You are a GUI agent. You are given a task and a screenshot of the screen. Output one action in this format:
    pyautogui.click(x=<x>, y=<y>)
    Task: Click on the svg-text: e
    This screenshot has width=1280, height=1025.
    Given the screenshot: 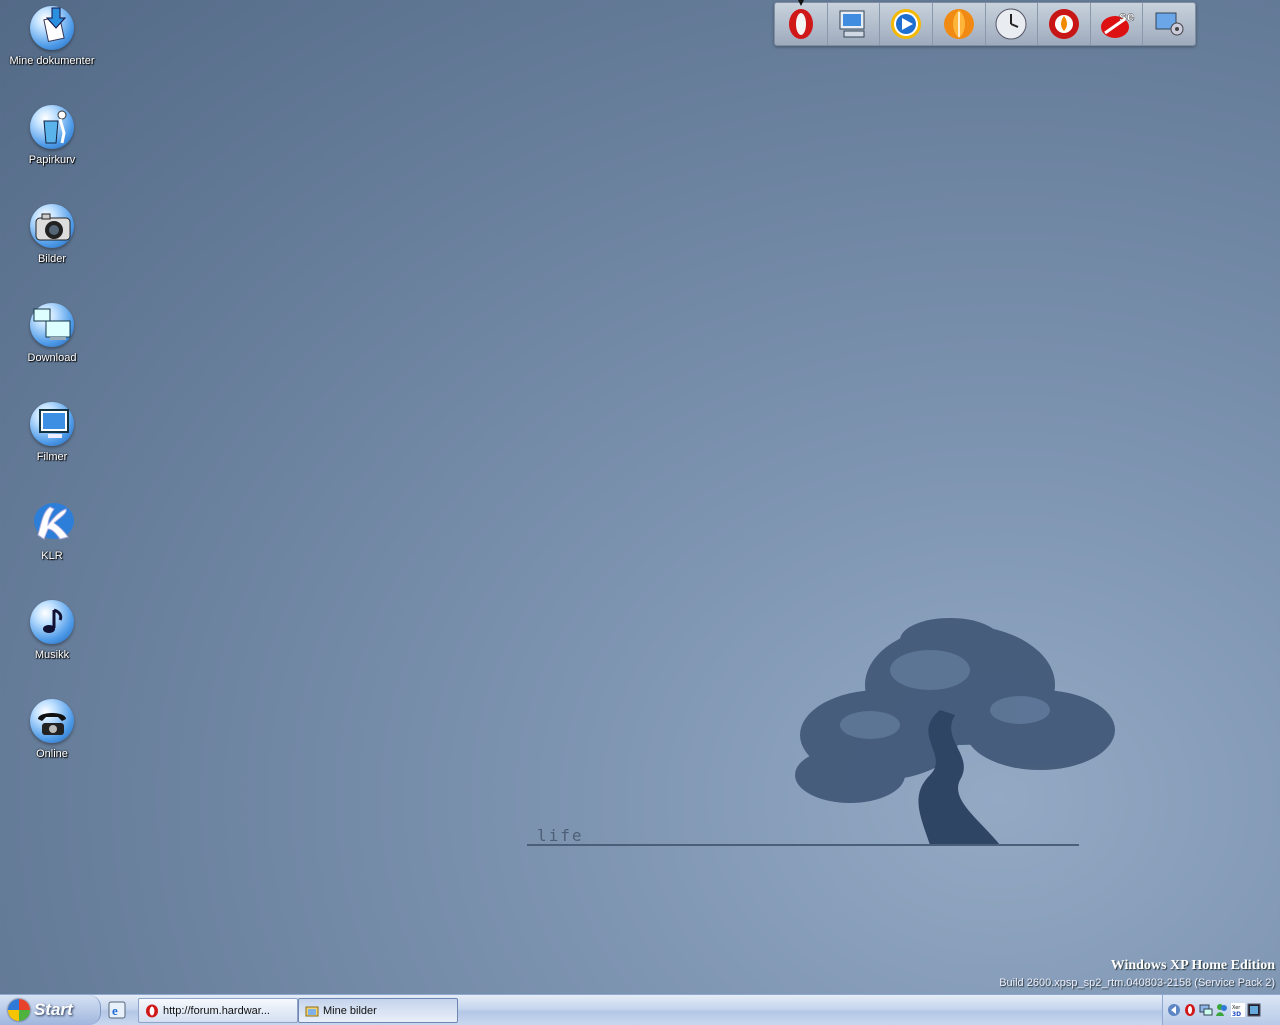 What is the action you would take?
    pyautogui.click(x=115, y=1010)
    